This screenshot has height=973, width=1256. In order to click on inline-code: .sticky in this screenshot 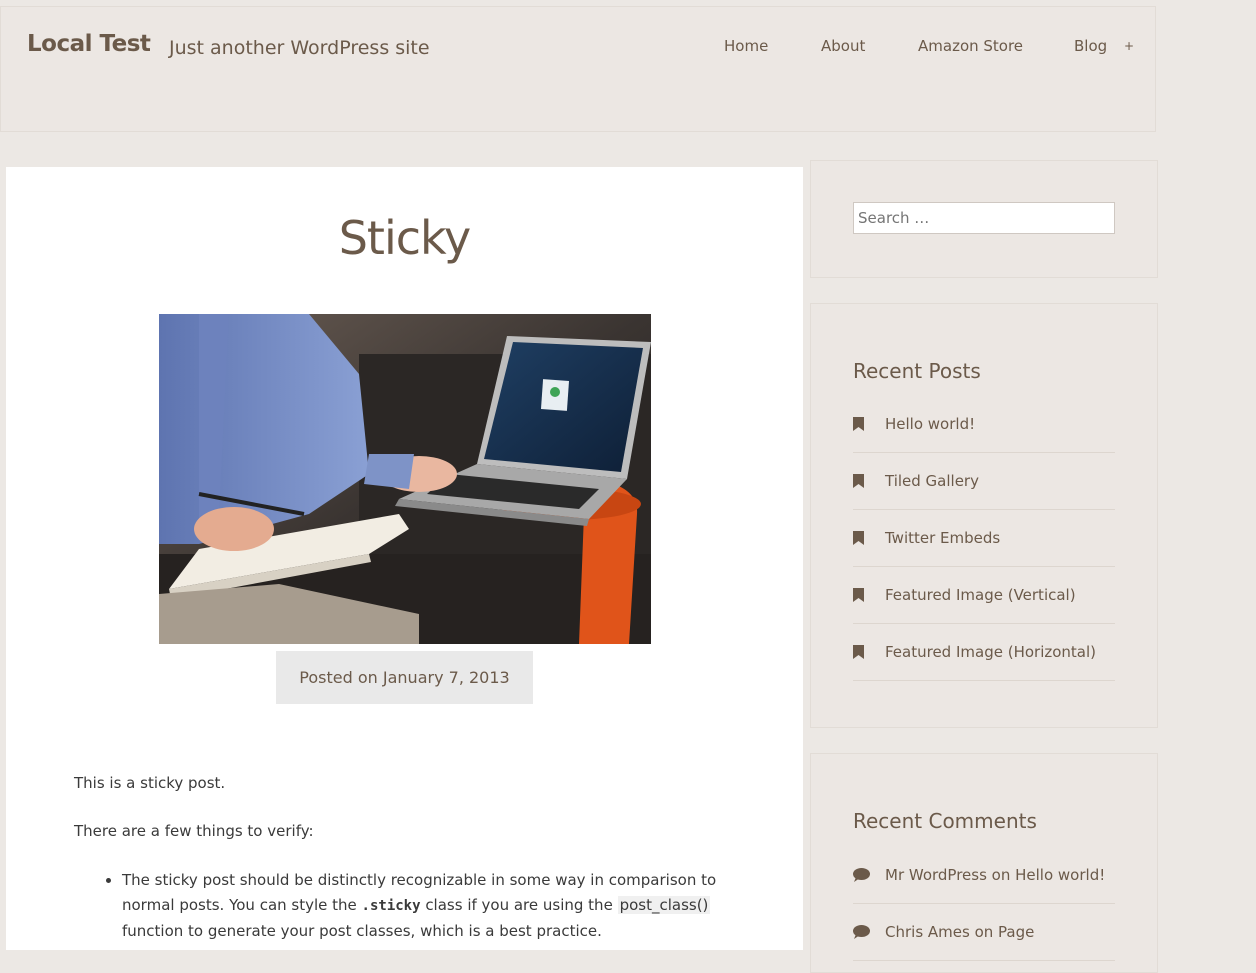, I will do `click(391, 906)`.